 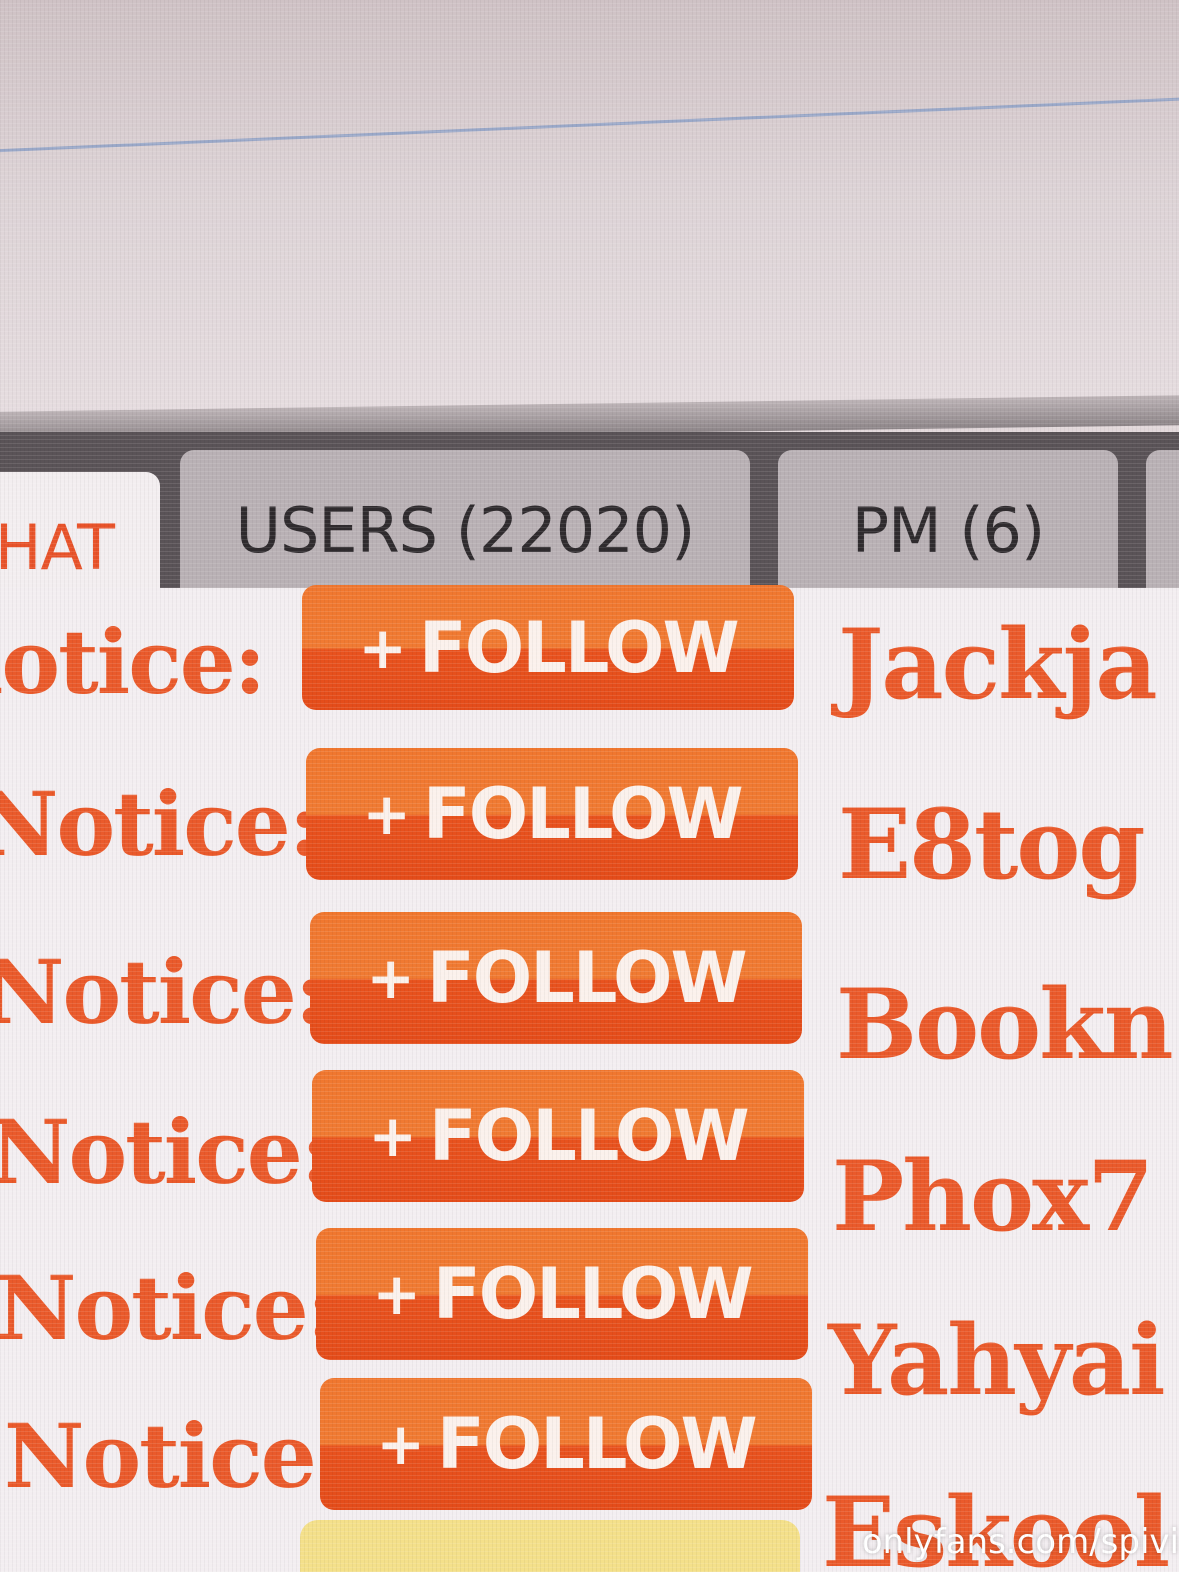 What do you see at coordinates (948, 530) in the screenshot?
I see `tab-pm-label: PM (6)` at bounding box center [948, 530].